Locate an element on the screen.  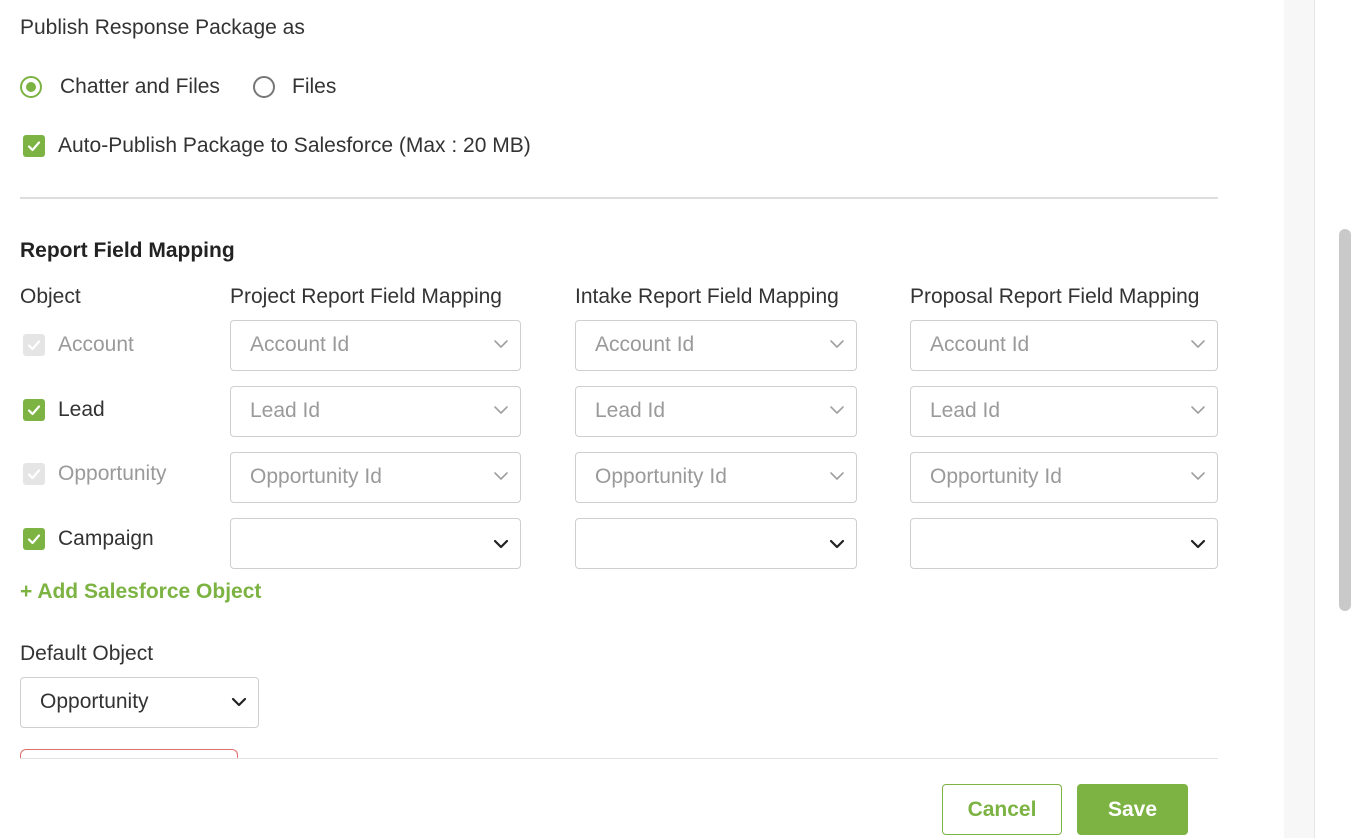
intake-mapping-select-lead: Lead Id is located at coordinates (716, 411).